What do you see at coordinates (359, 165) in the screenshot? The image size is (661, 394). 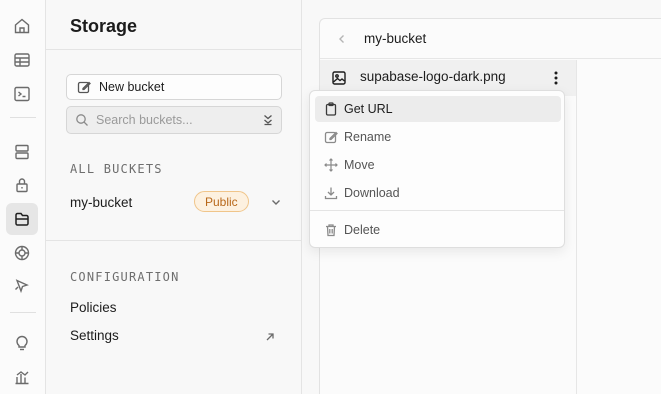 I see `menu-label: Move` at bounding box center [359, 165].